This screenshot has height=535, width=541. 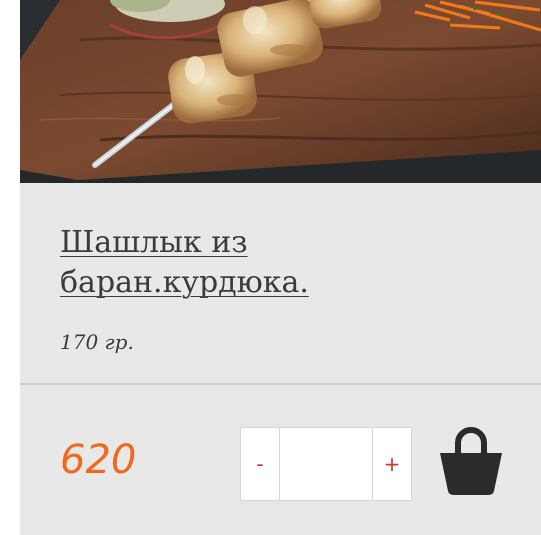 I want to click on add-to-cart-button, so click(x=471, y=460).